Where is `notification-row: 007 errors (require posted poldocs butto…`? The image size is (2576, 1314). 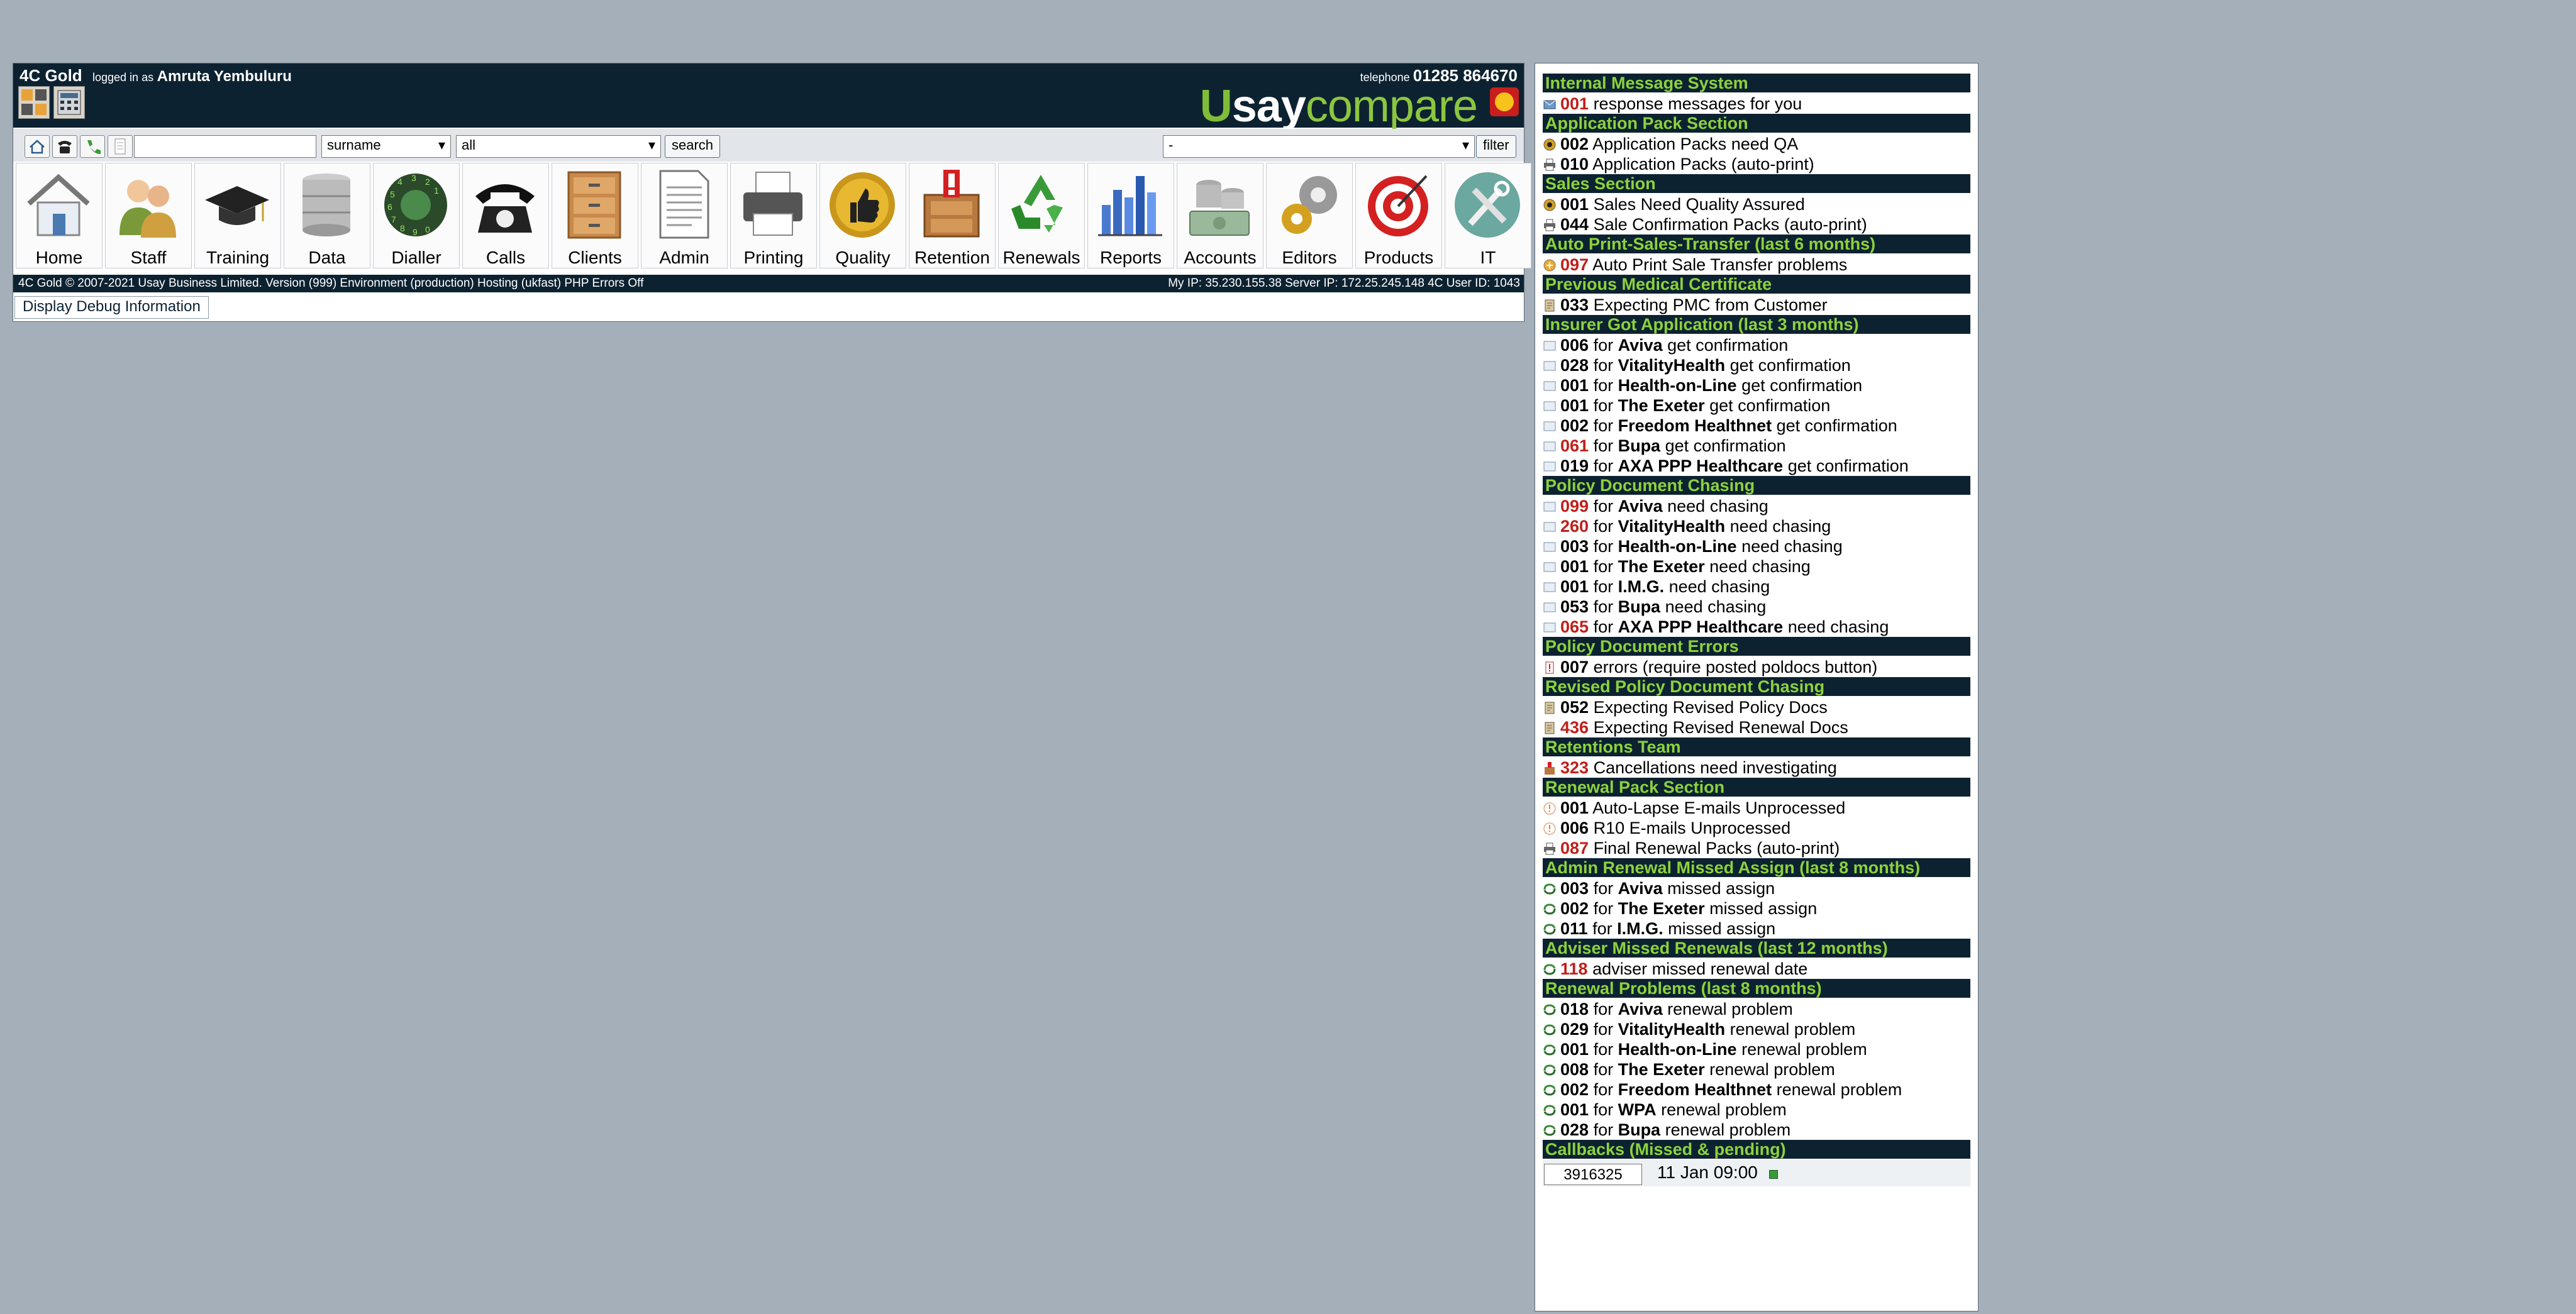 notification-row: 007 errors (require posted poldocs butto… is located at coordinates (1756, 667).